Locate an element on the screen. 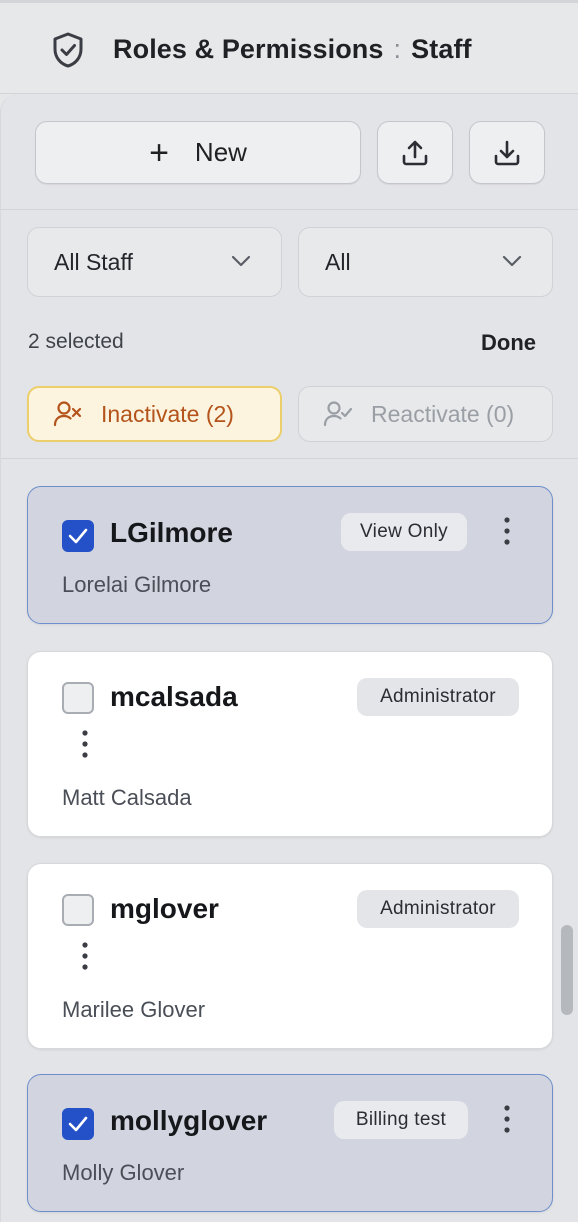 This screenshot has width=578, height=1222. reactivate-button: Reactivate (0) is located at coordinates (425, 414).